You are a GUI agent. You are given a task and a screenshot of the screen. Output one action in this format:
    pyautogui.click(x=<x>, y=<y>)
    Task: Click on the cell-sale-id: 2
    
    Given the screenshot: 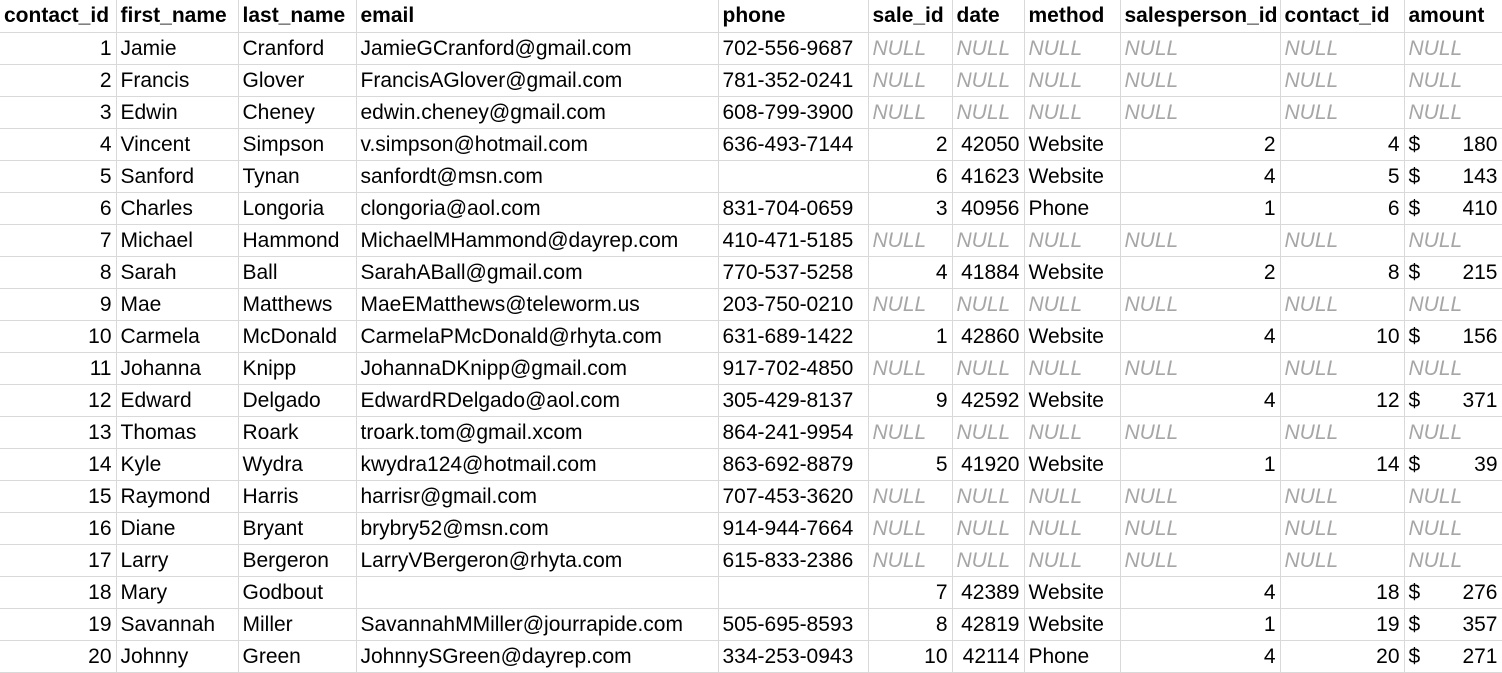 What is the action you would take?
    pyautogui.click(x=910, y=144)
    